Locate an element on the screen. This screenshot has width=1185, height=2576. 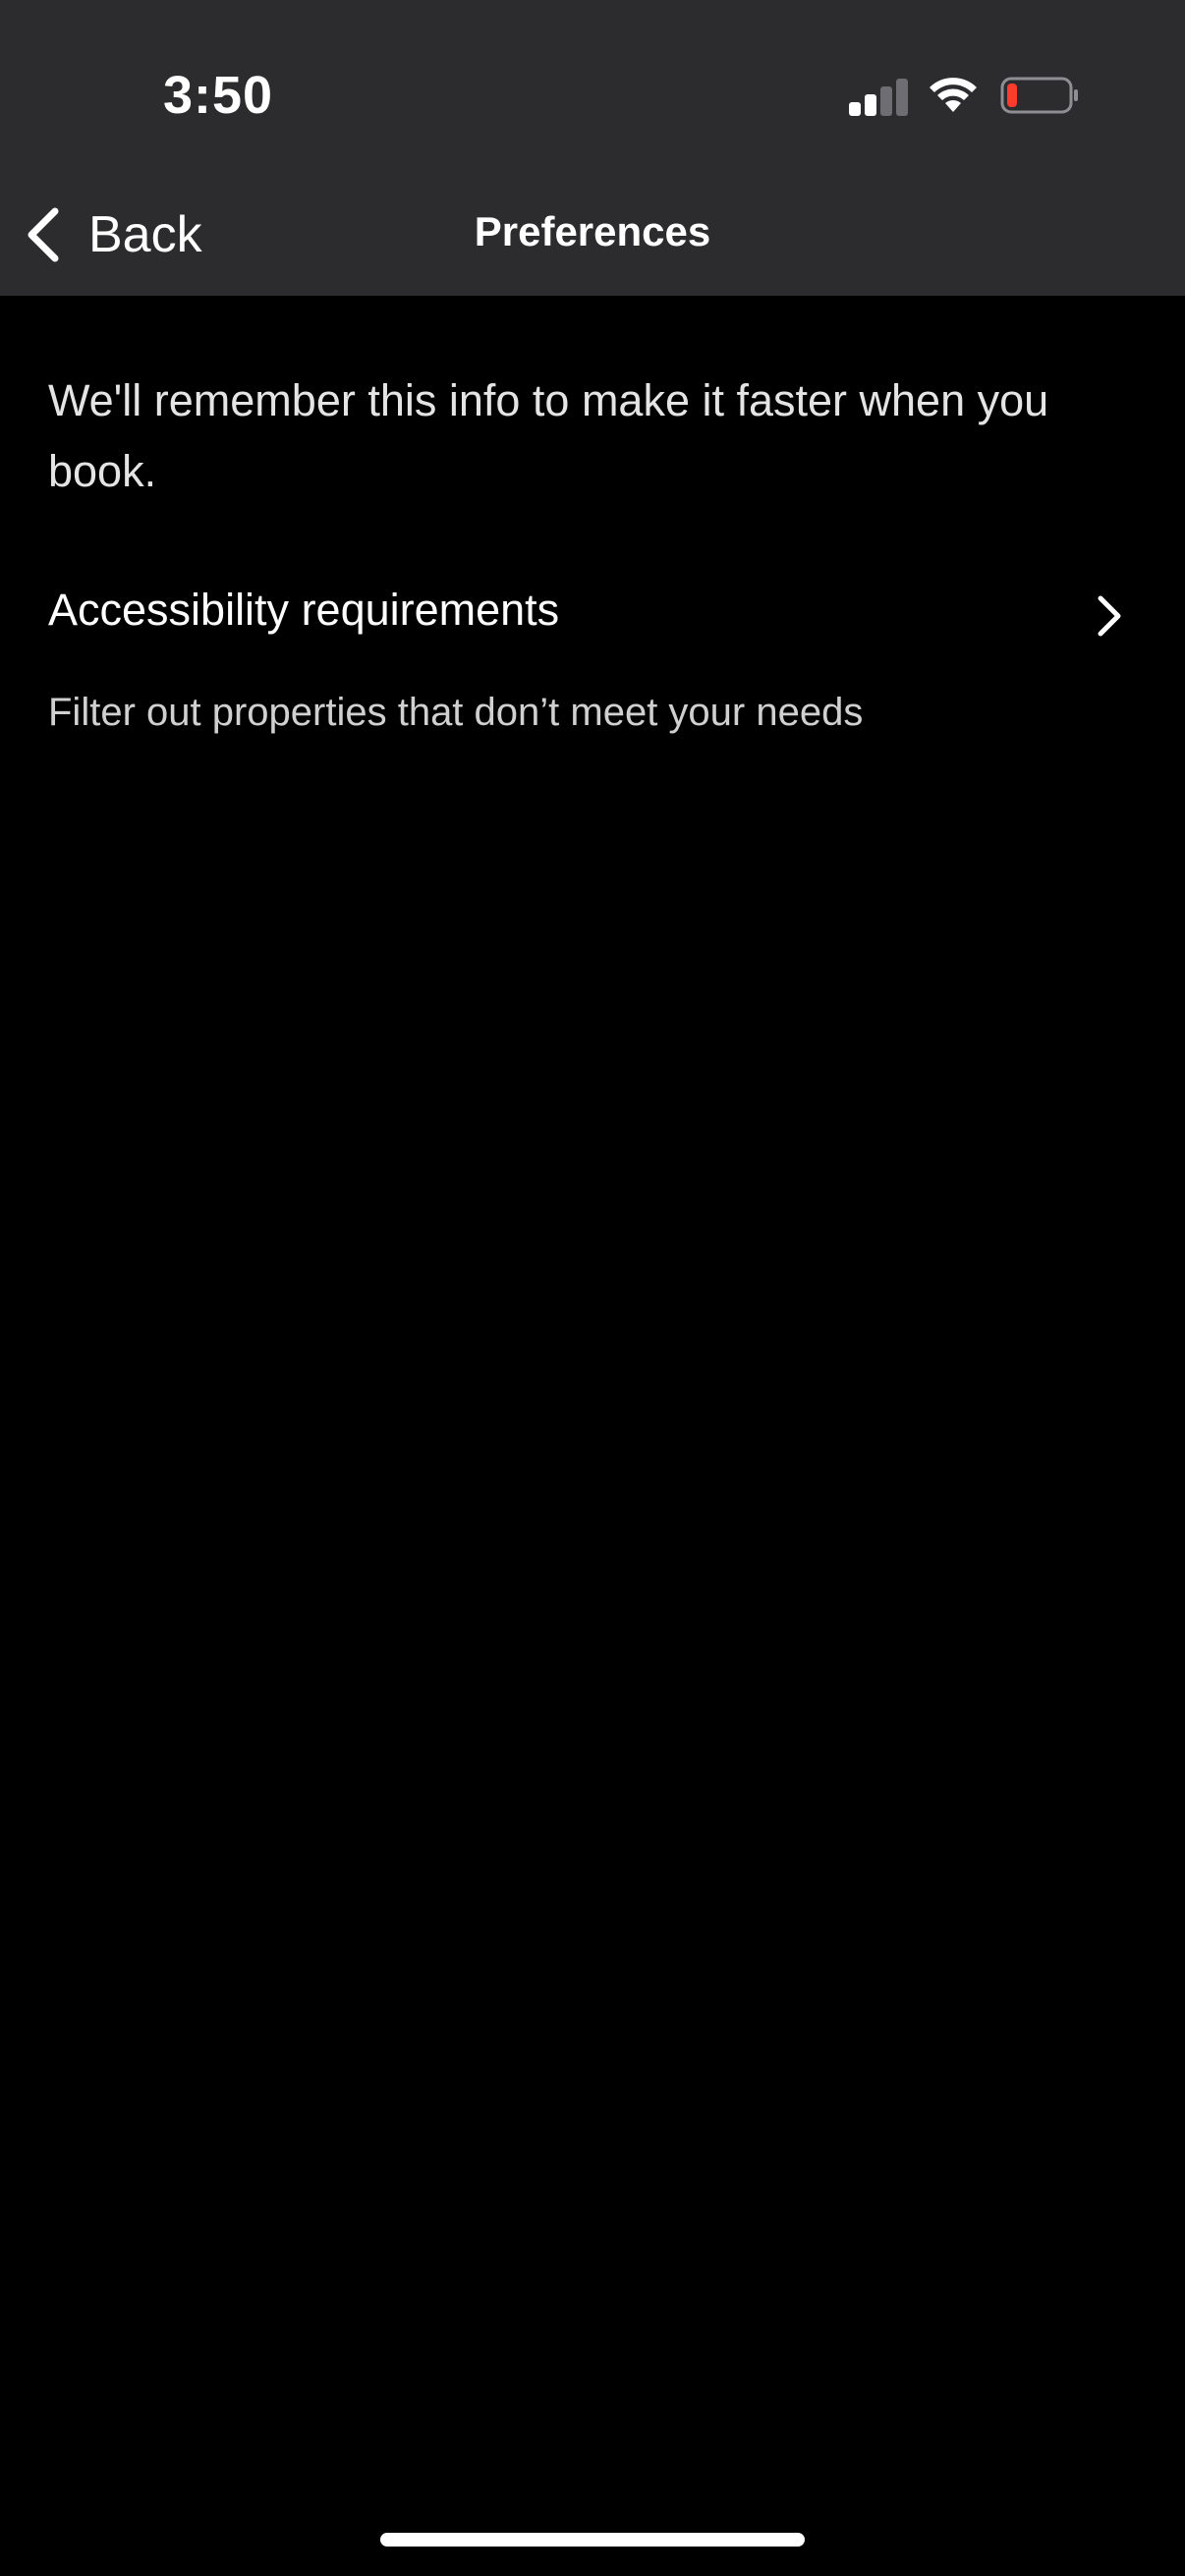
status-bar: 3:50 is located at coordinates (592, 88).